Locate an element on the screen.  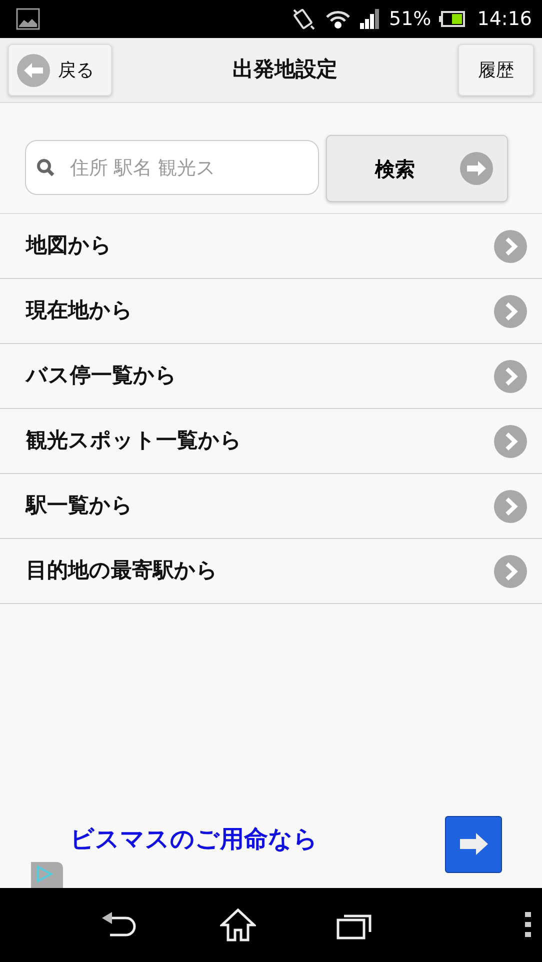
history-button: 履歴 is located at coordinates (496, 70).